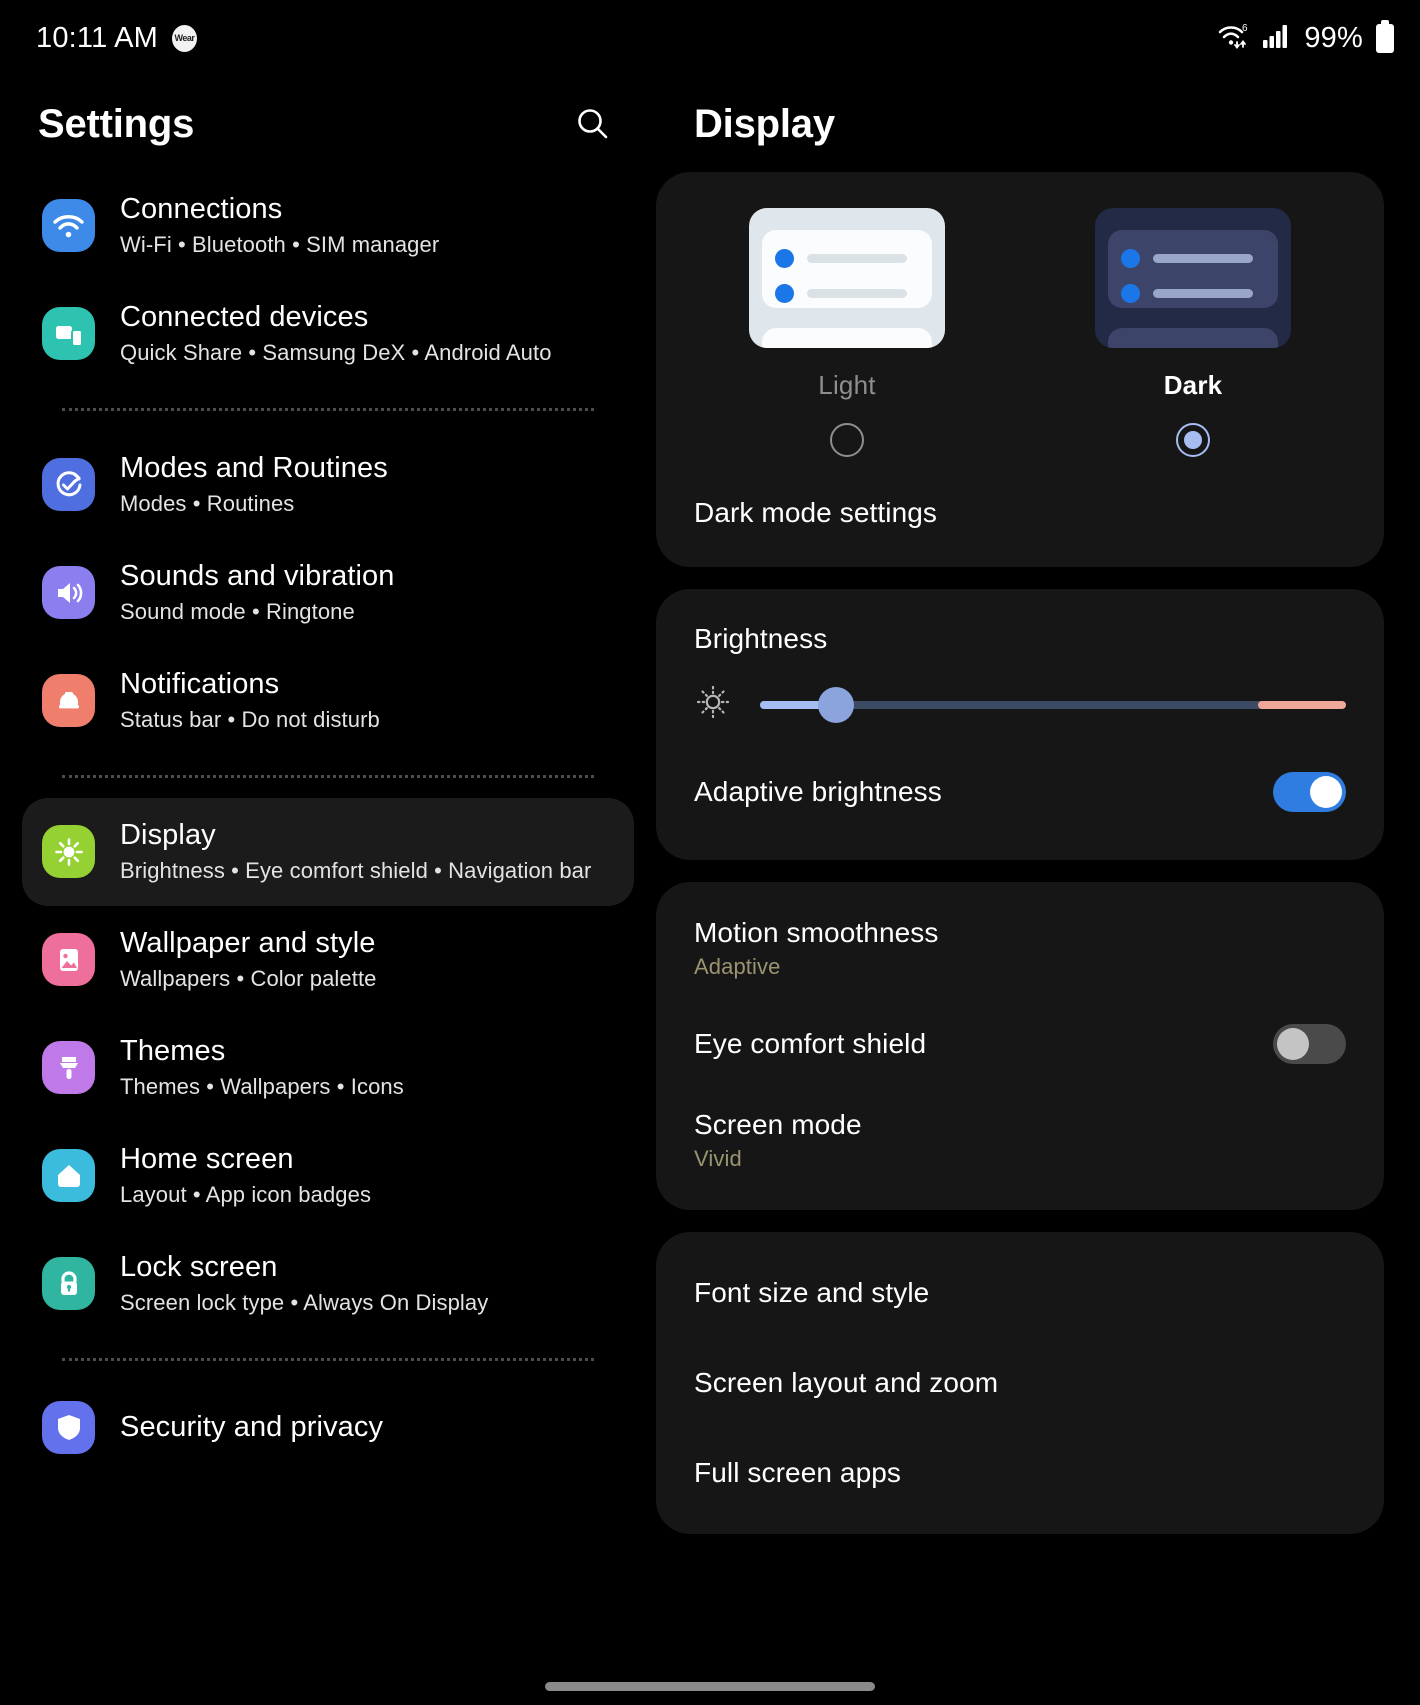  What do you see at coordinates (68, 1427) in the screenshot?
I see `shield-icon` at bounding box center [68, 1427].